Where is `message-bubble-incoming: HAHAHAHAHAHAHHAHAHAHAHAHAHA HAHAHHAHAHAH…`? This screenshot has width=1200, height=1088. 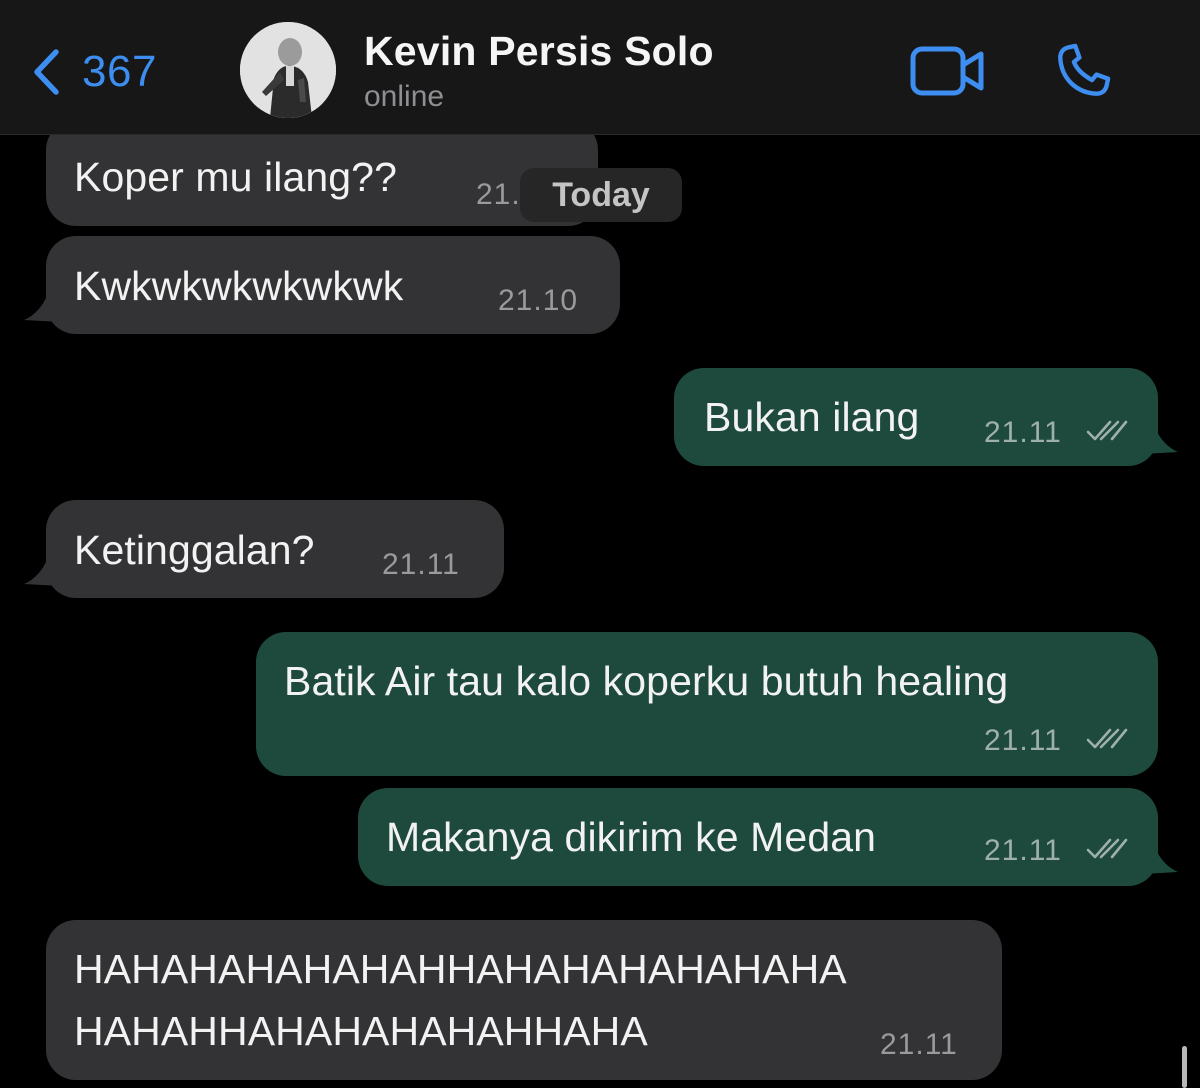 message-bubble-incoming: HAHAHAHAHAHAHHAHAHAHAHAHAHA HAHAHHAHAHAH… is located at coordinates (524, 1000).